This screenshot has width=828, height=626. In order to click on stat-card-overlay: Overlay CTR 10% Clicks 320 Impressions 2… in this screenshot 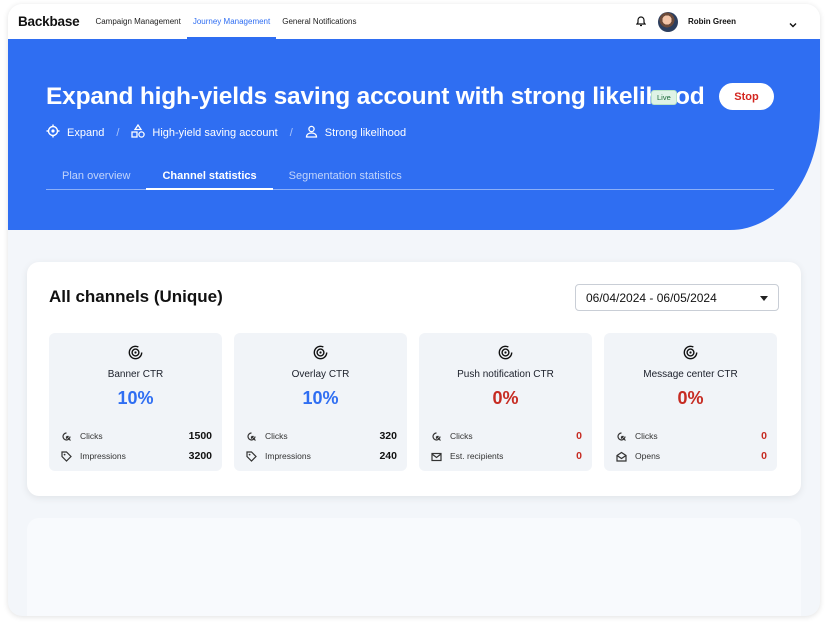, I will do `click(320, 402)`.